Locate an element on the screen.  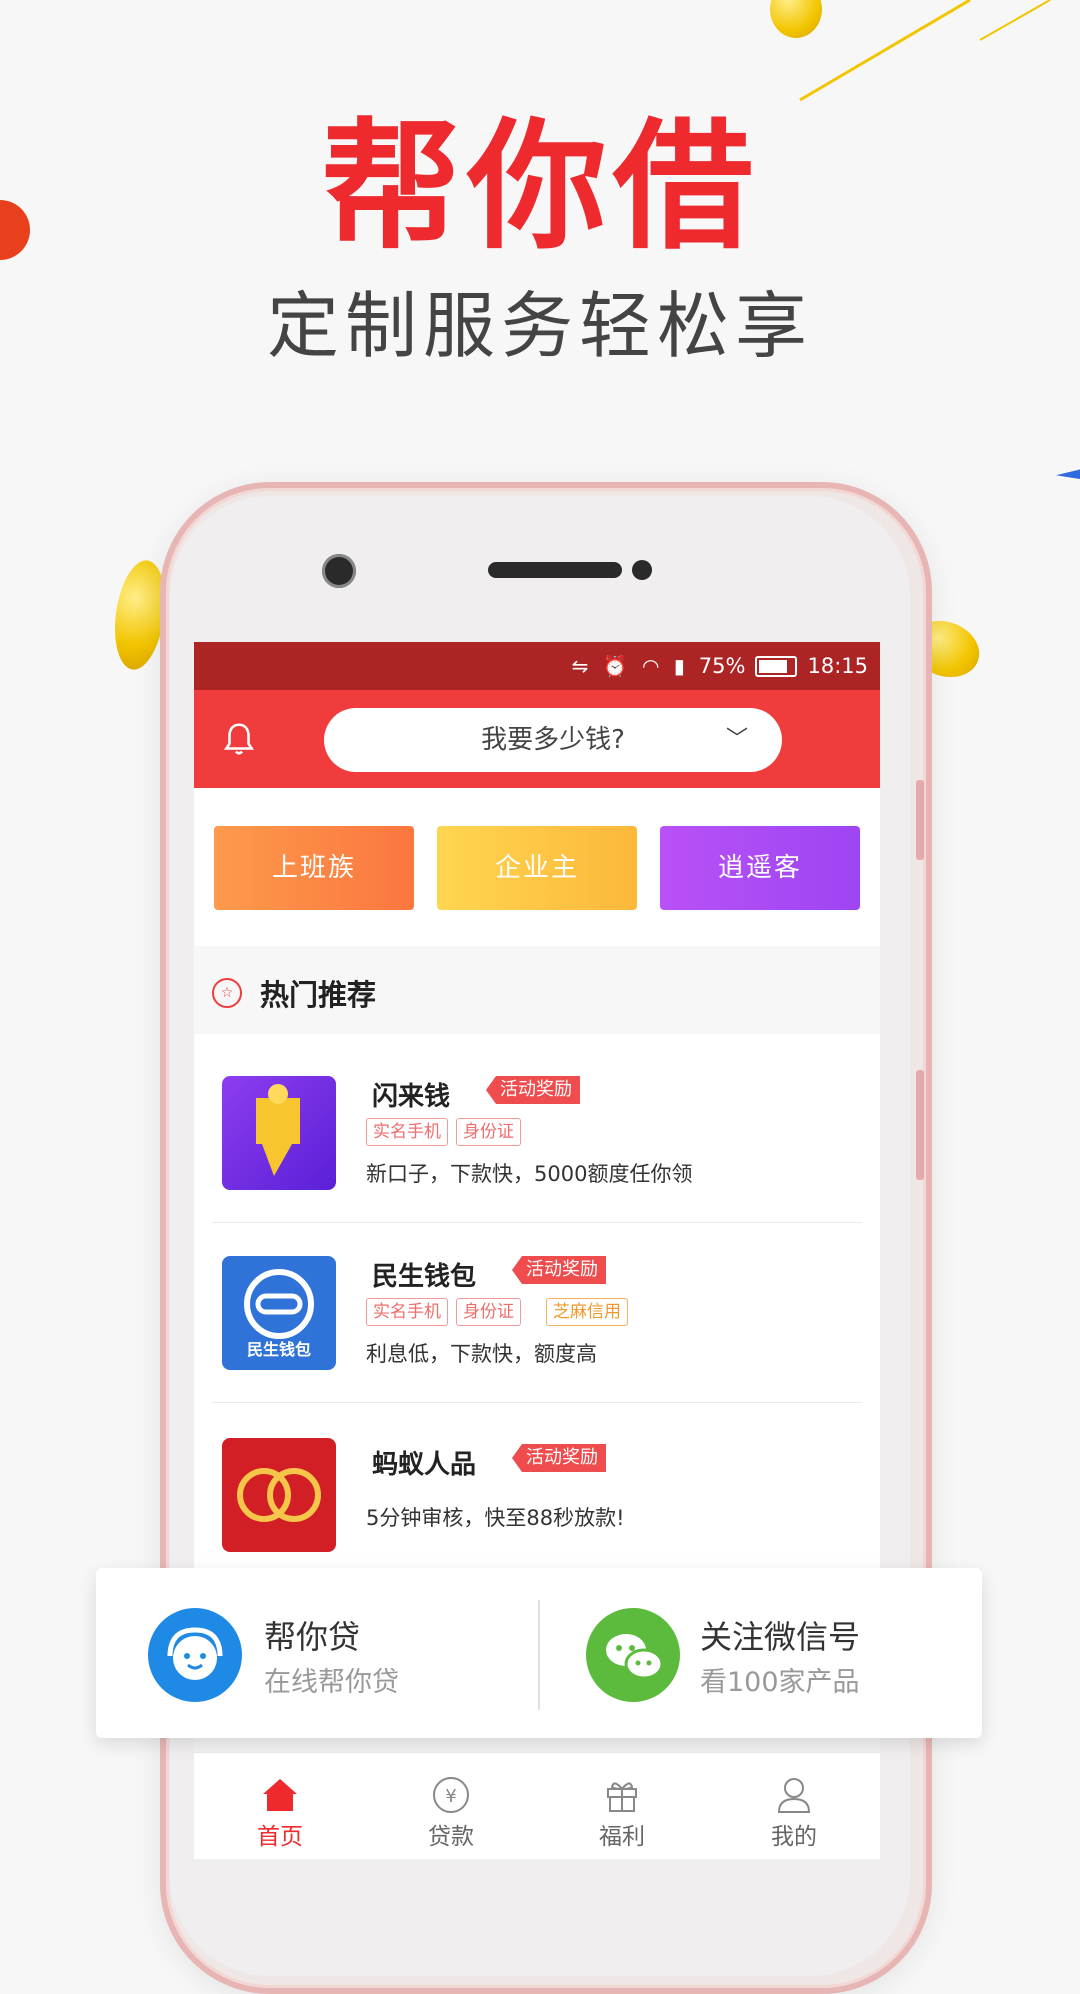
product-description: 5分钟审核，快至88秒放款! is located at coordinates (495, 1518).